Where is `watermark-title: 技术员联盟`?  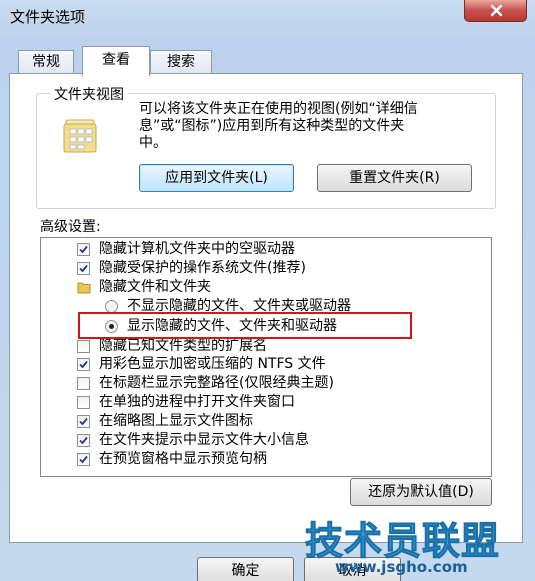
watermark-title: 技术员联盟 is located at coordinates (402, 541).